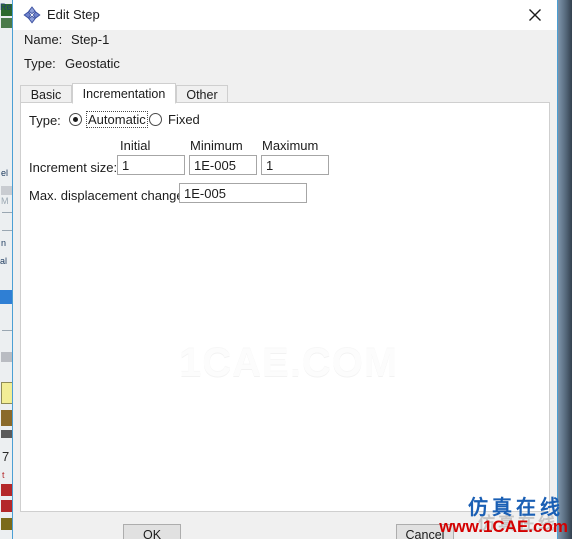 This screenshot has width=572, height=539. Describe the element at coordinates (73, 14) in the screenshot. I see `dialog-title: Edit Step` at that location.